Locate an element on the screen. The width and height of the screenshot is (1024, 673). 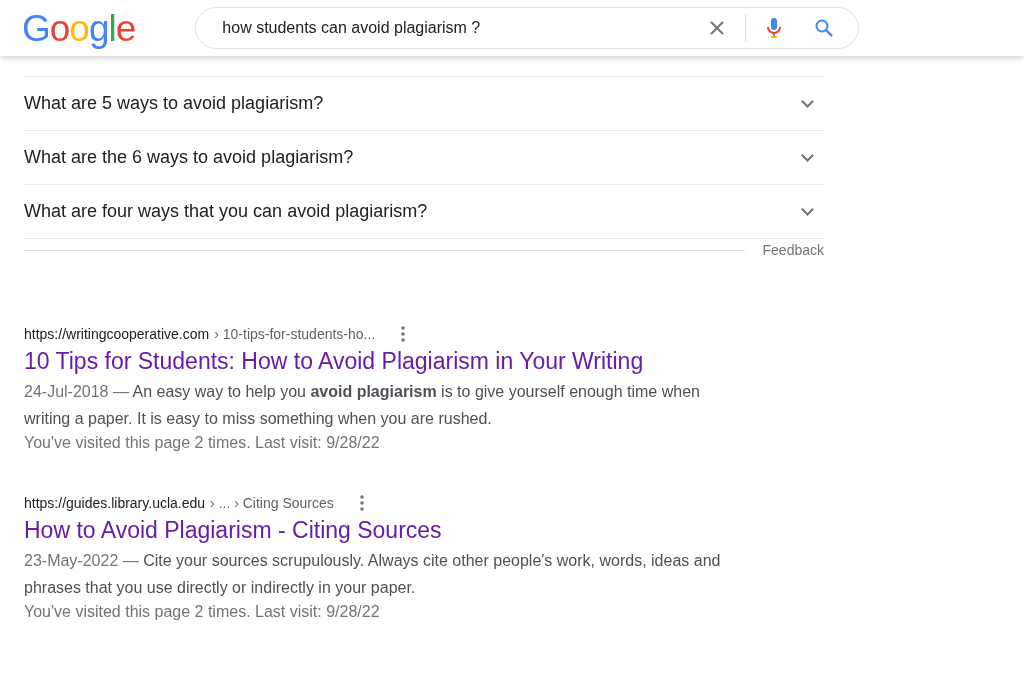
result-title-link: 10 Tips for Students: How to Avoid Plagiarism in Your Writing is located at coordinates (389, 361).